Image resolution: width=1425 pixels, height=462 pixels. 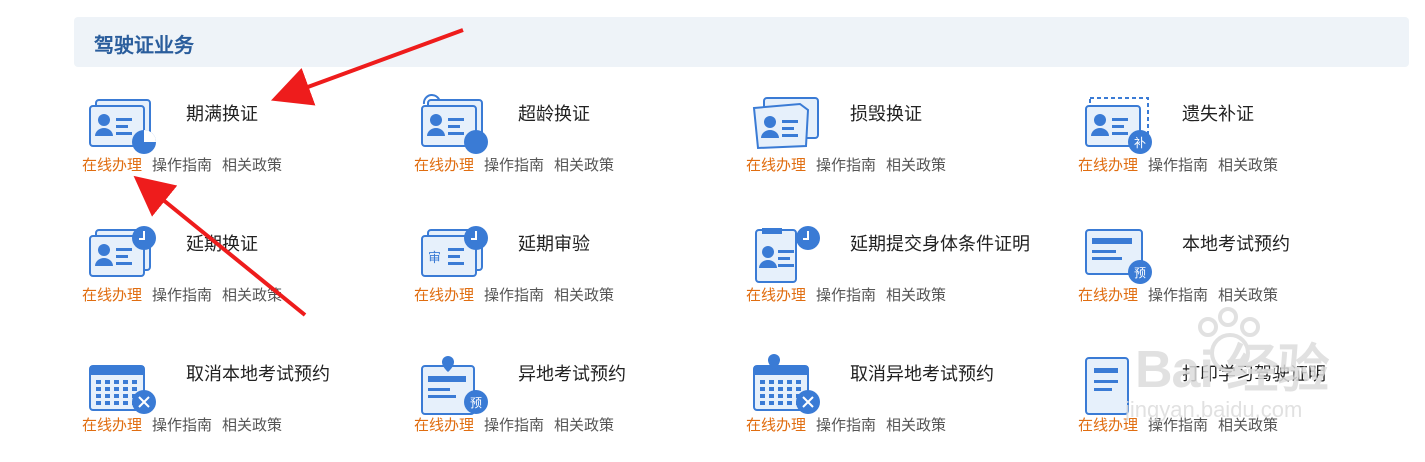 What do you see at coordinates (454, 385) in the screenshot?
I see `remote-exam-booking-icon: 预` at bounding box center [454, 385].